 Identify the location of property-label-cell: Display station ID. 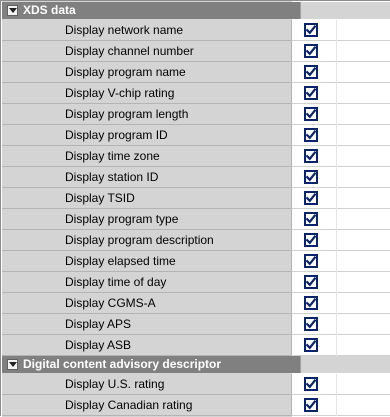
(146, 177).